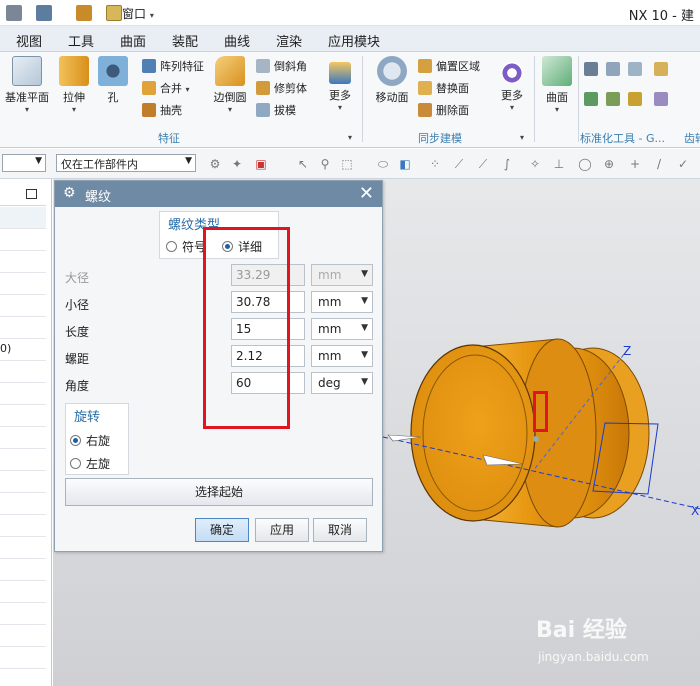 The height and width of the screenshot is (686, 700). What do you see at coordinates (24, 163) in the screenshot?
I see `type-filter-dropdown: ▼` at bounding box center [24, 163].